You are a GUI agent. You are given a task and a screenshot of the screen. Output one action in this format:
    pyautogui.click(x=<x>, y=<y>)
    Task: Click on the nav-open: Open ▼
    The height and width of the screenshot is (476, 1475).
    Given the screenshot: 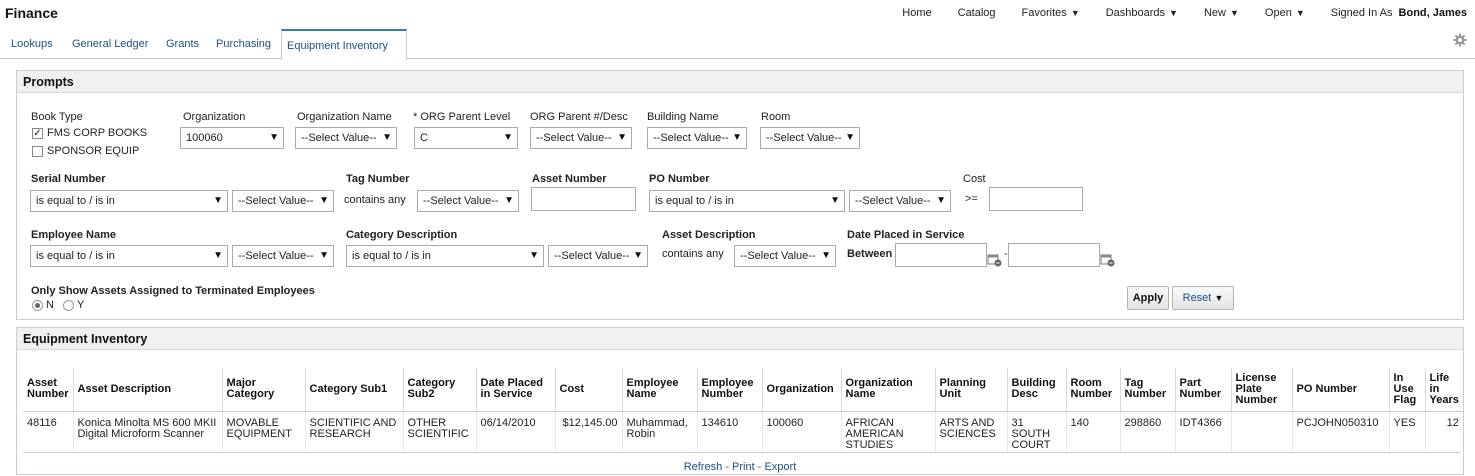 What is the action you would take?
    pyautogui.click(x=1285, y=13)
    